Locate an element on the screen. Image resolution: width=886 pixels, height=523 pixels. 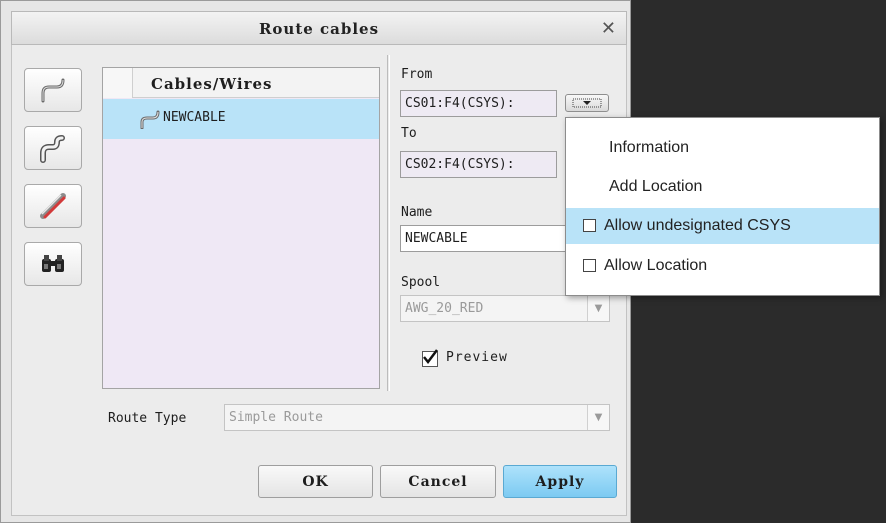
list-header-label: Cables/Wires is located at coordinates (212, 84).